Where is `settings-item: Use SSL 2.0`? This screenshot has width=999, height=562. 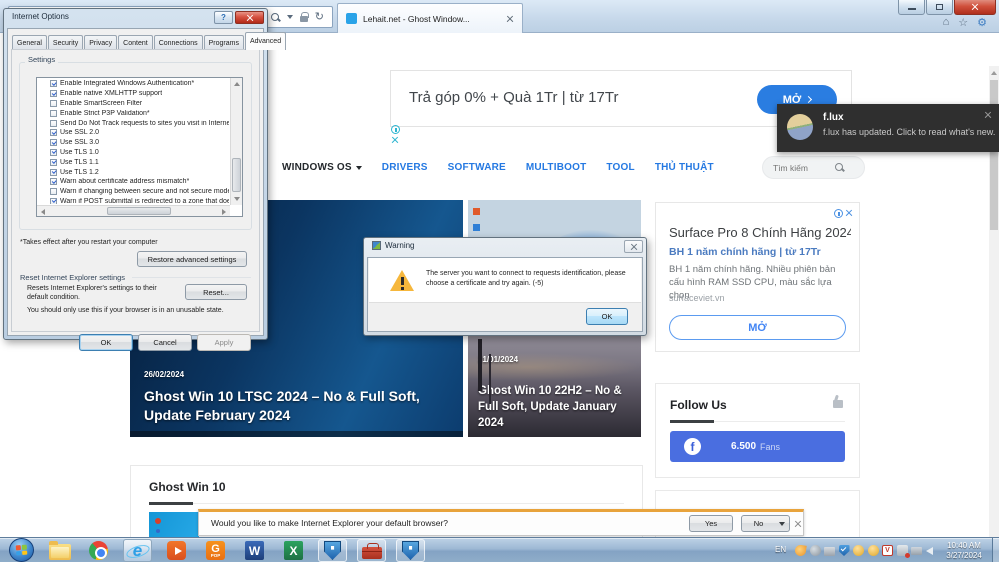 settings-item: Use SSL 2.0 is located at coordinates (133, 133).